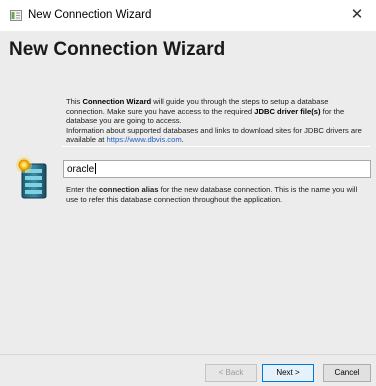 The image size is (376, 386). Describe the element at coordinates (117, 49) in the screenshot. I see `page-title: New Connection Wizard` at that location.